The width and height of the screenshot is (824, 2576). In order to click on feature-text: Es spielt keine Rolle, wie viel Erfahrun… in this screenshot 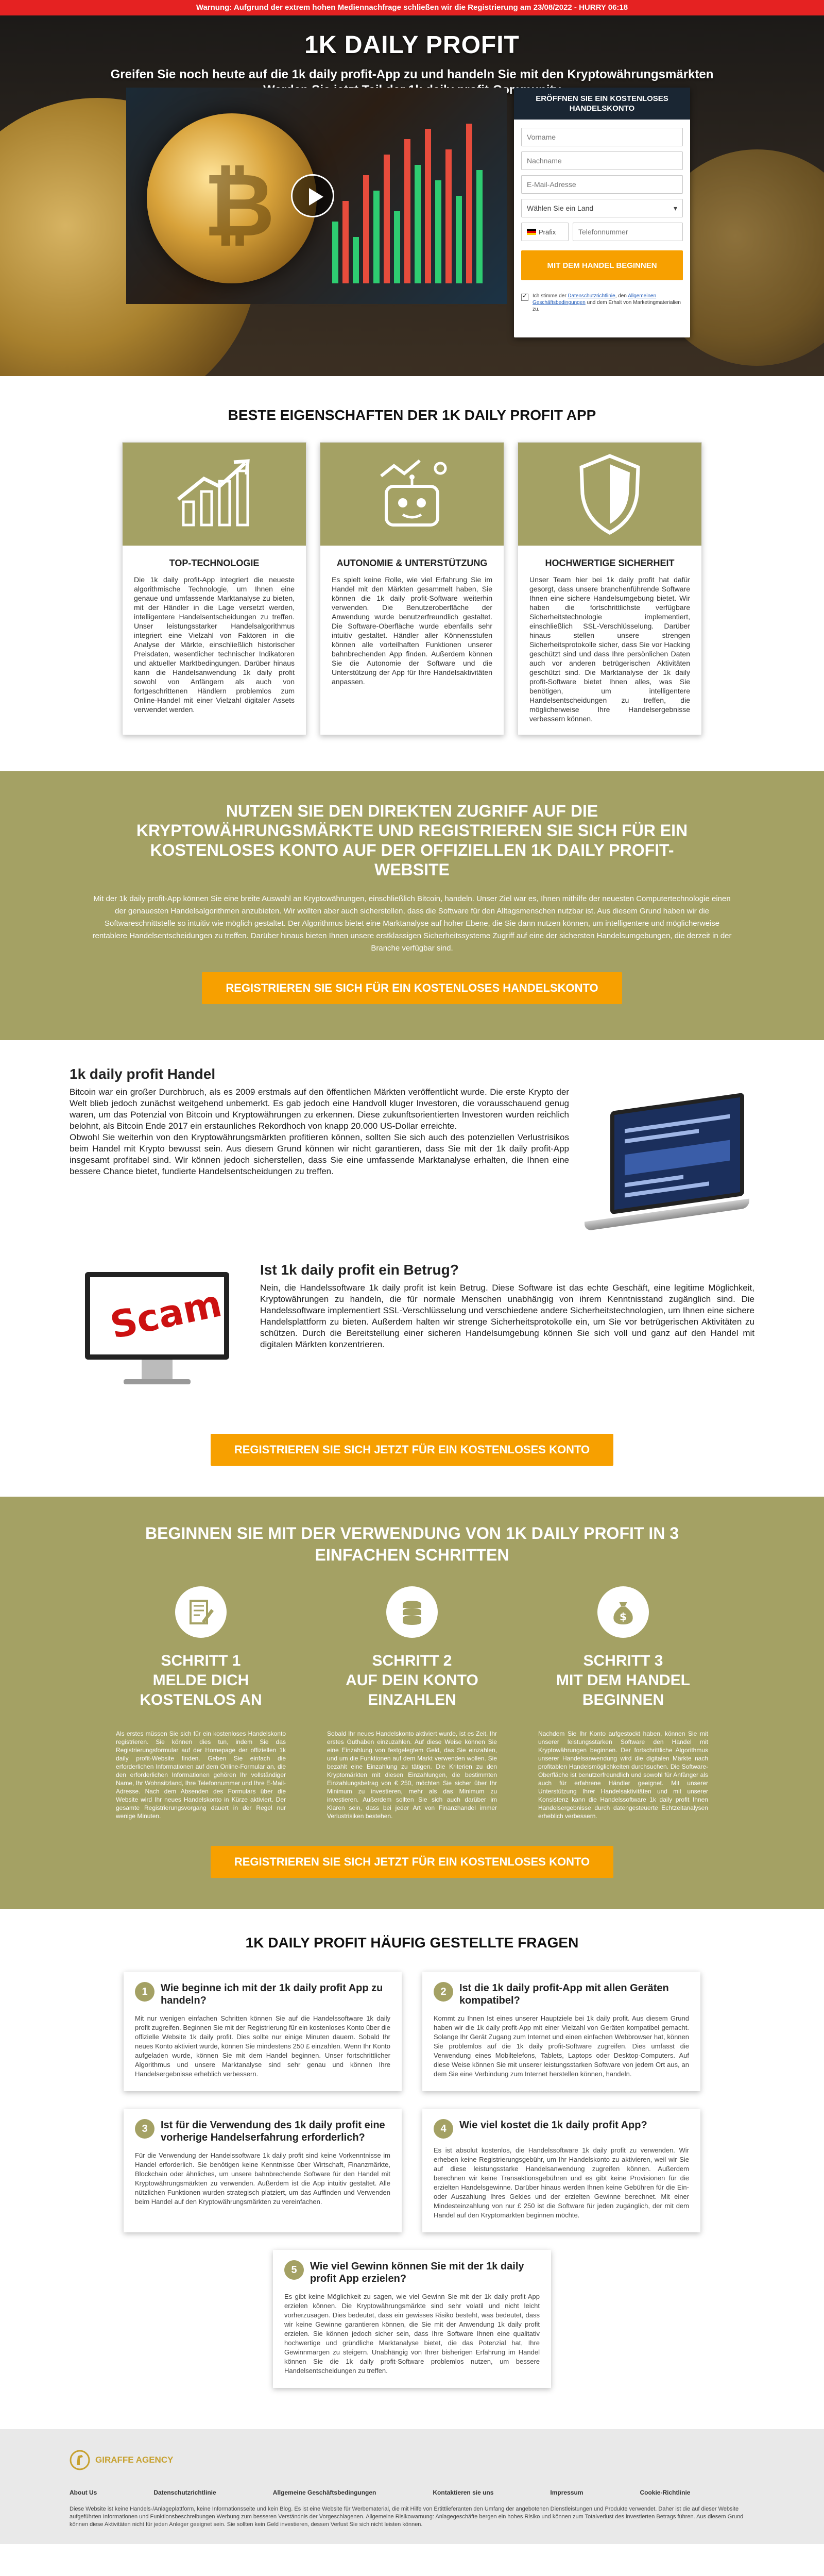, I will do `click(412, 630)`.